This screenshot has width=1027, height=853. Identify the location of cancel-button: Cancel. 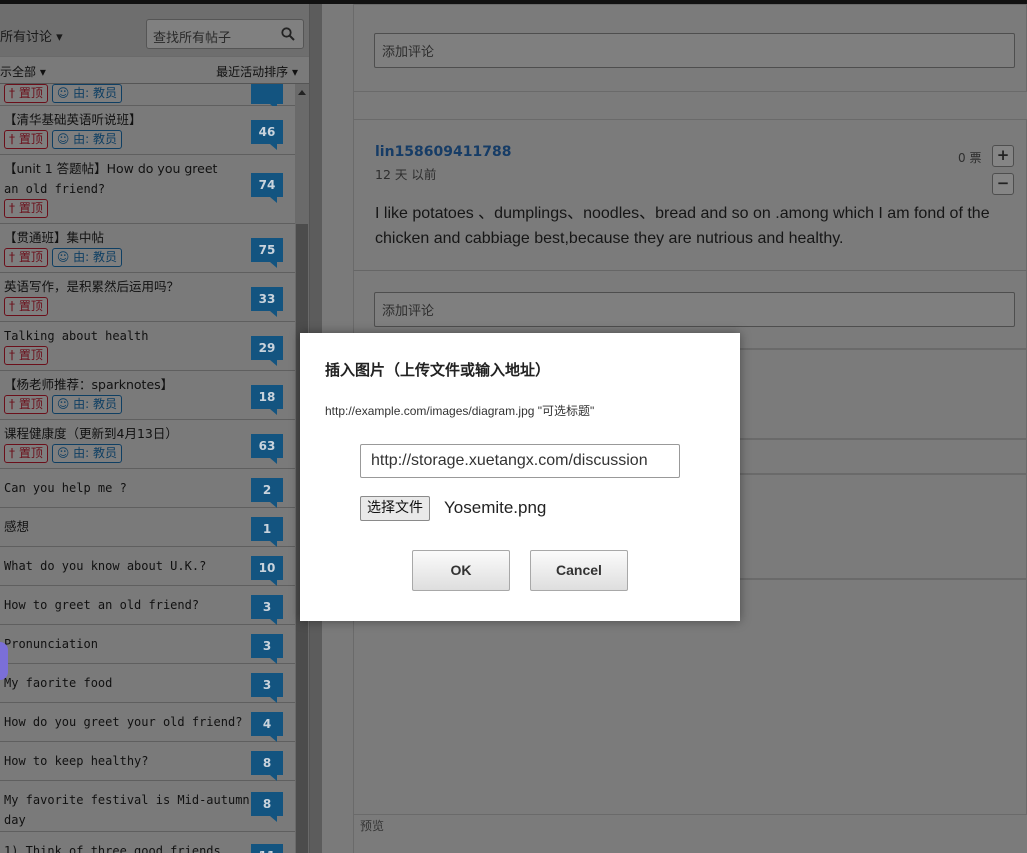
(579, 570).